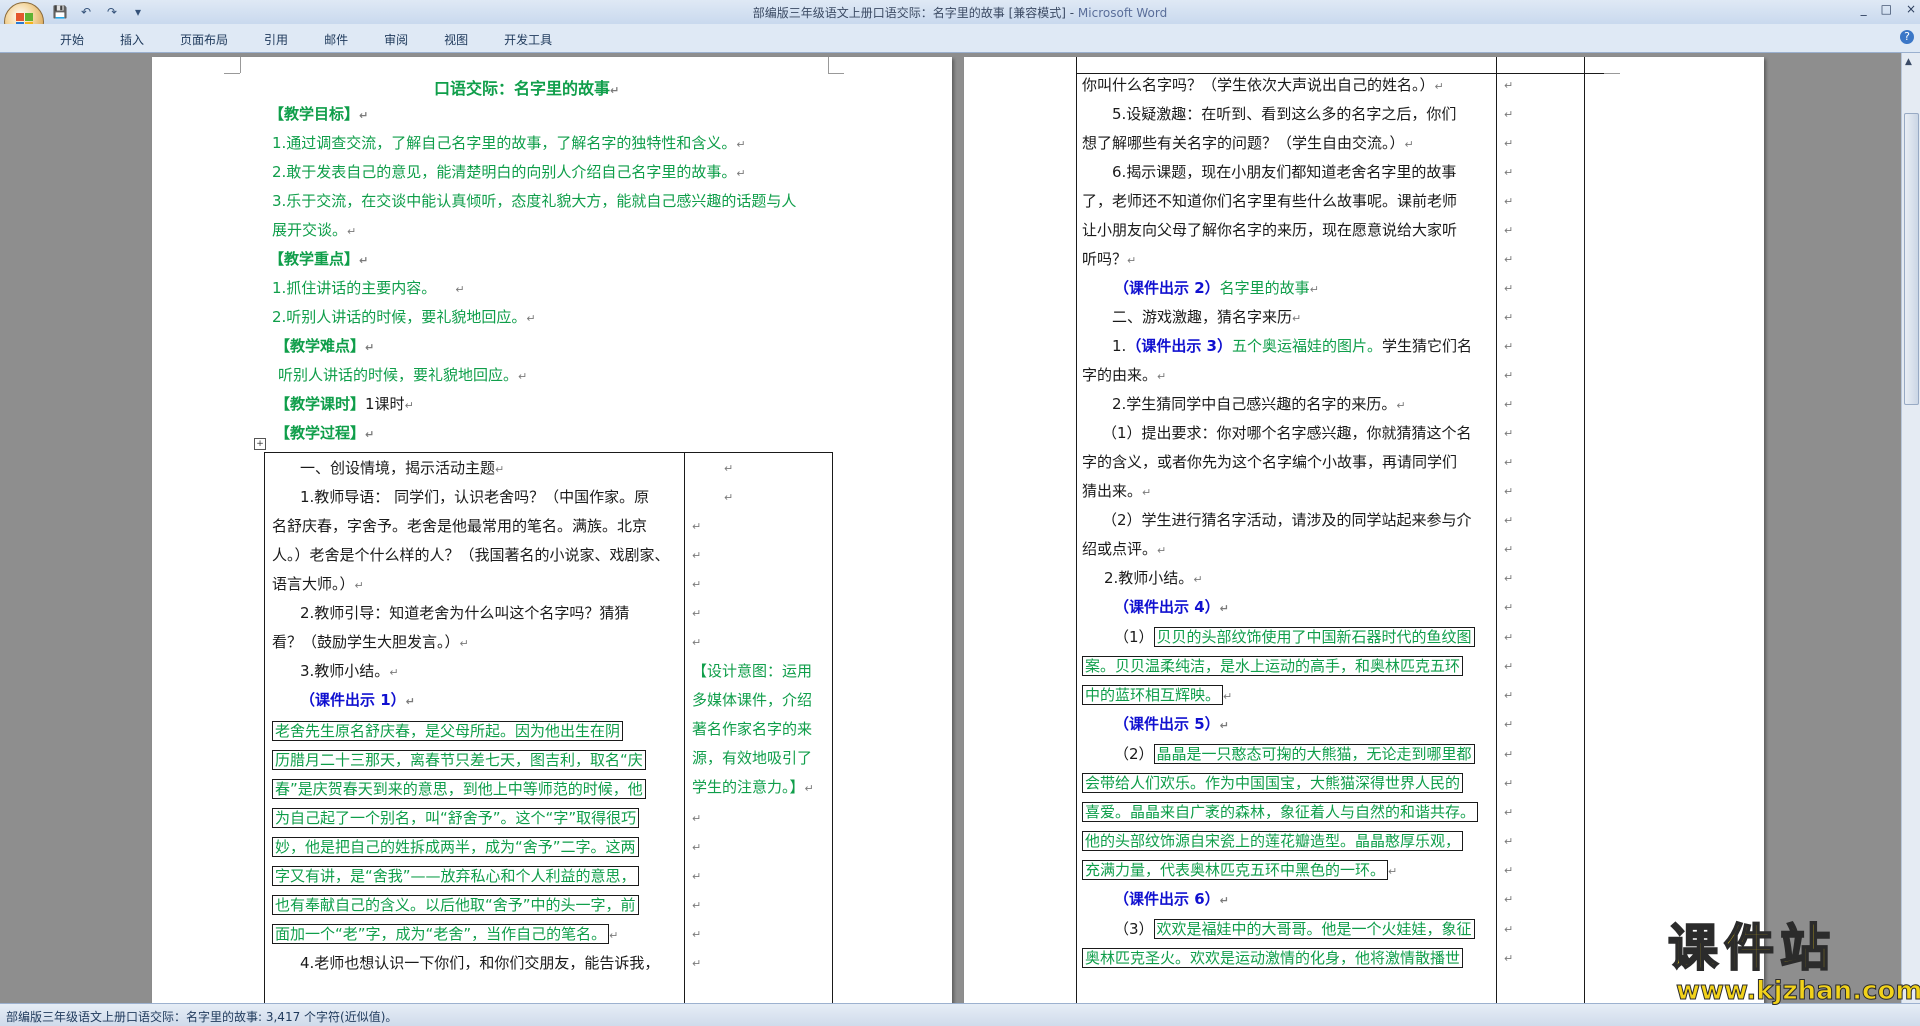  What do you see at coordinates (396, 39) in the screenshot?
I see `tab-review: 审阅` at bounding box center [396, 39].